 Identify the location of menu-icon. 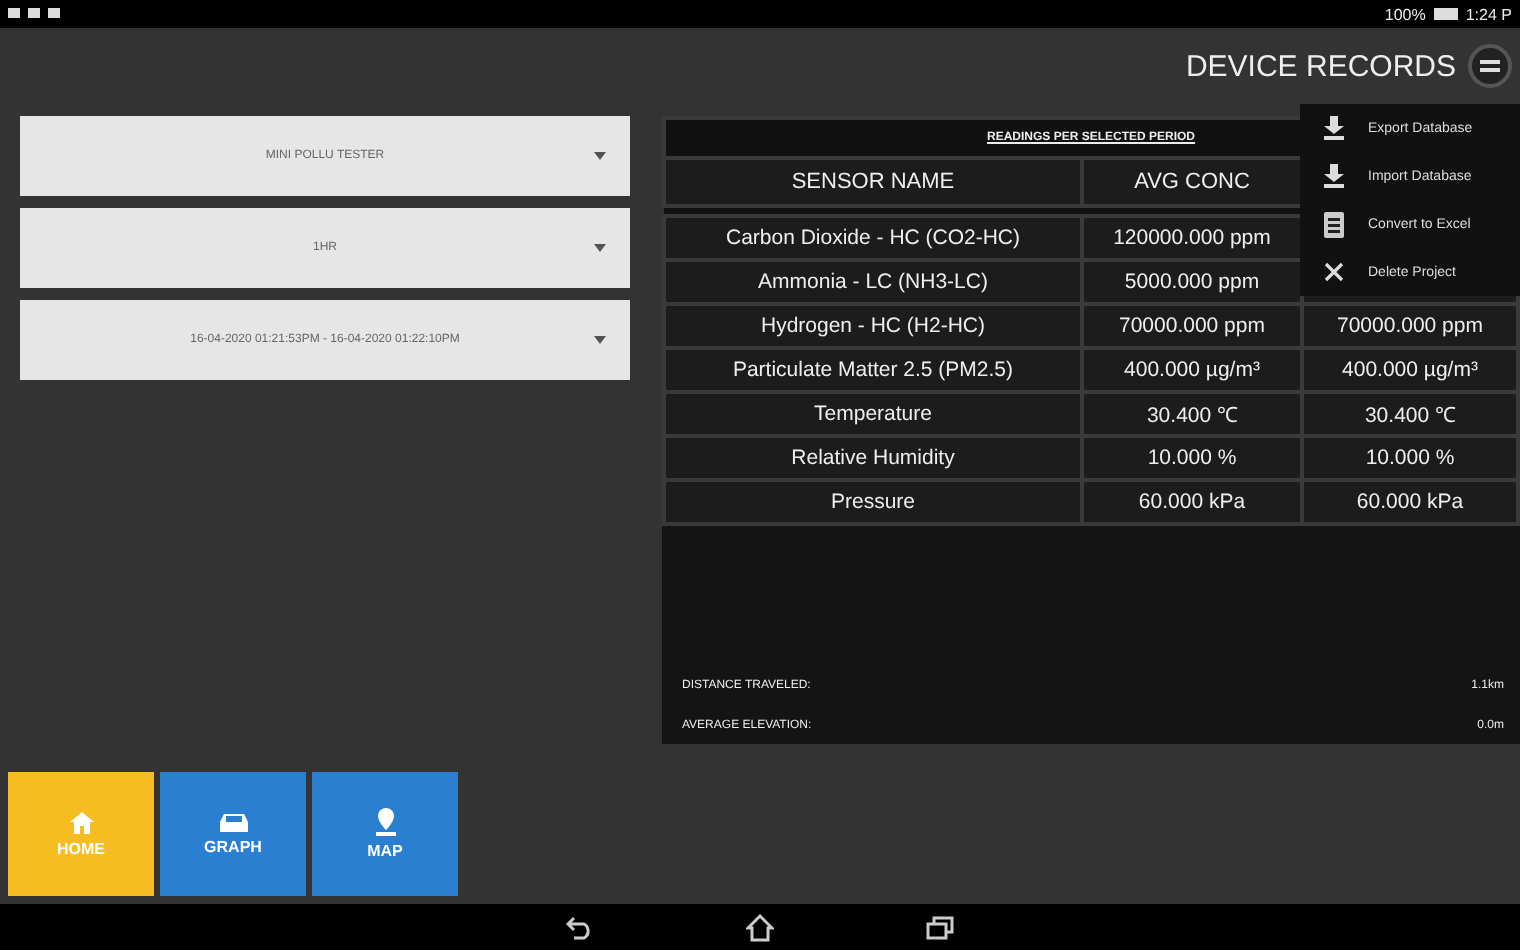
(1490, 66).